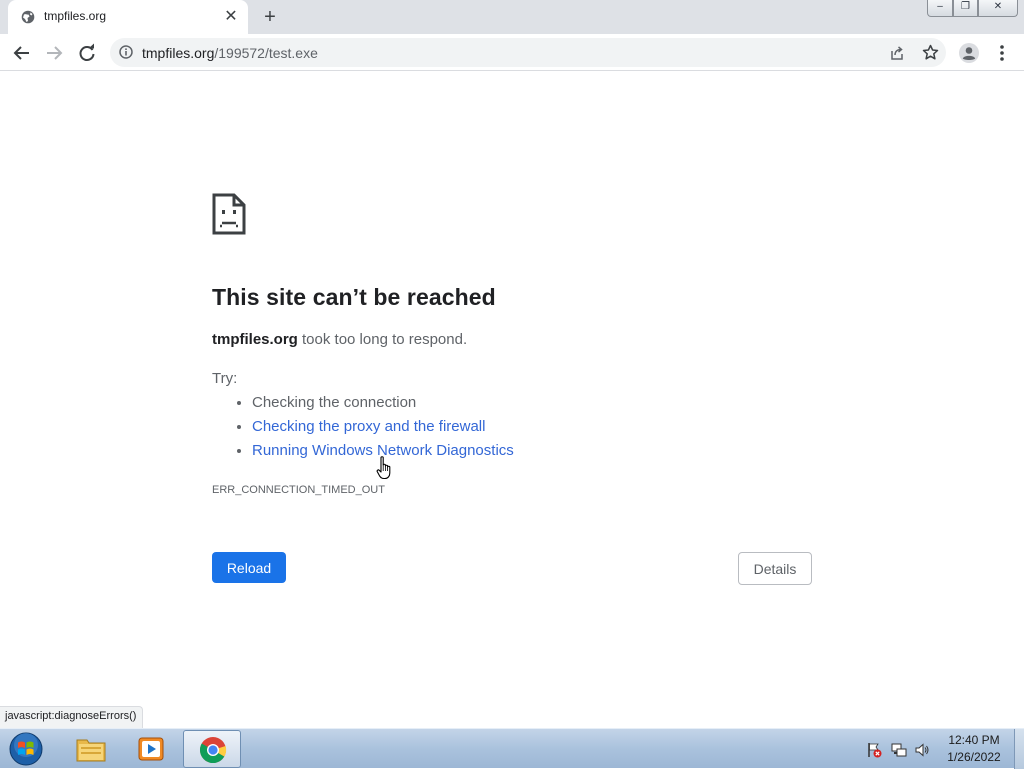 The height and width of the screenshot is (769, 1024). I want to click on new-tab-button: +, so click(270, 17).